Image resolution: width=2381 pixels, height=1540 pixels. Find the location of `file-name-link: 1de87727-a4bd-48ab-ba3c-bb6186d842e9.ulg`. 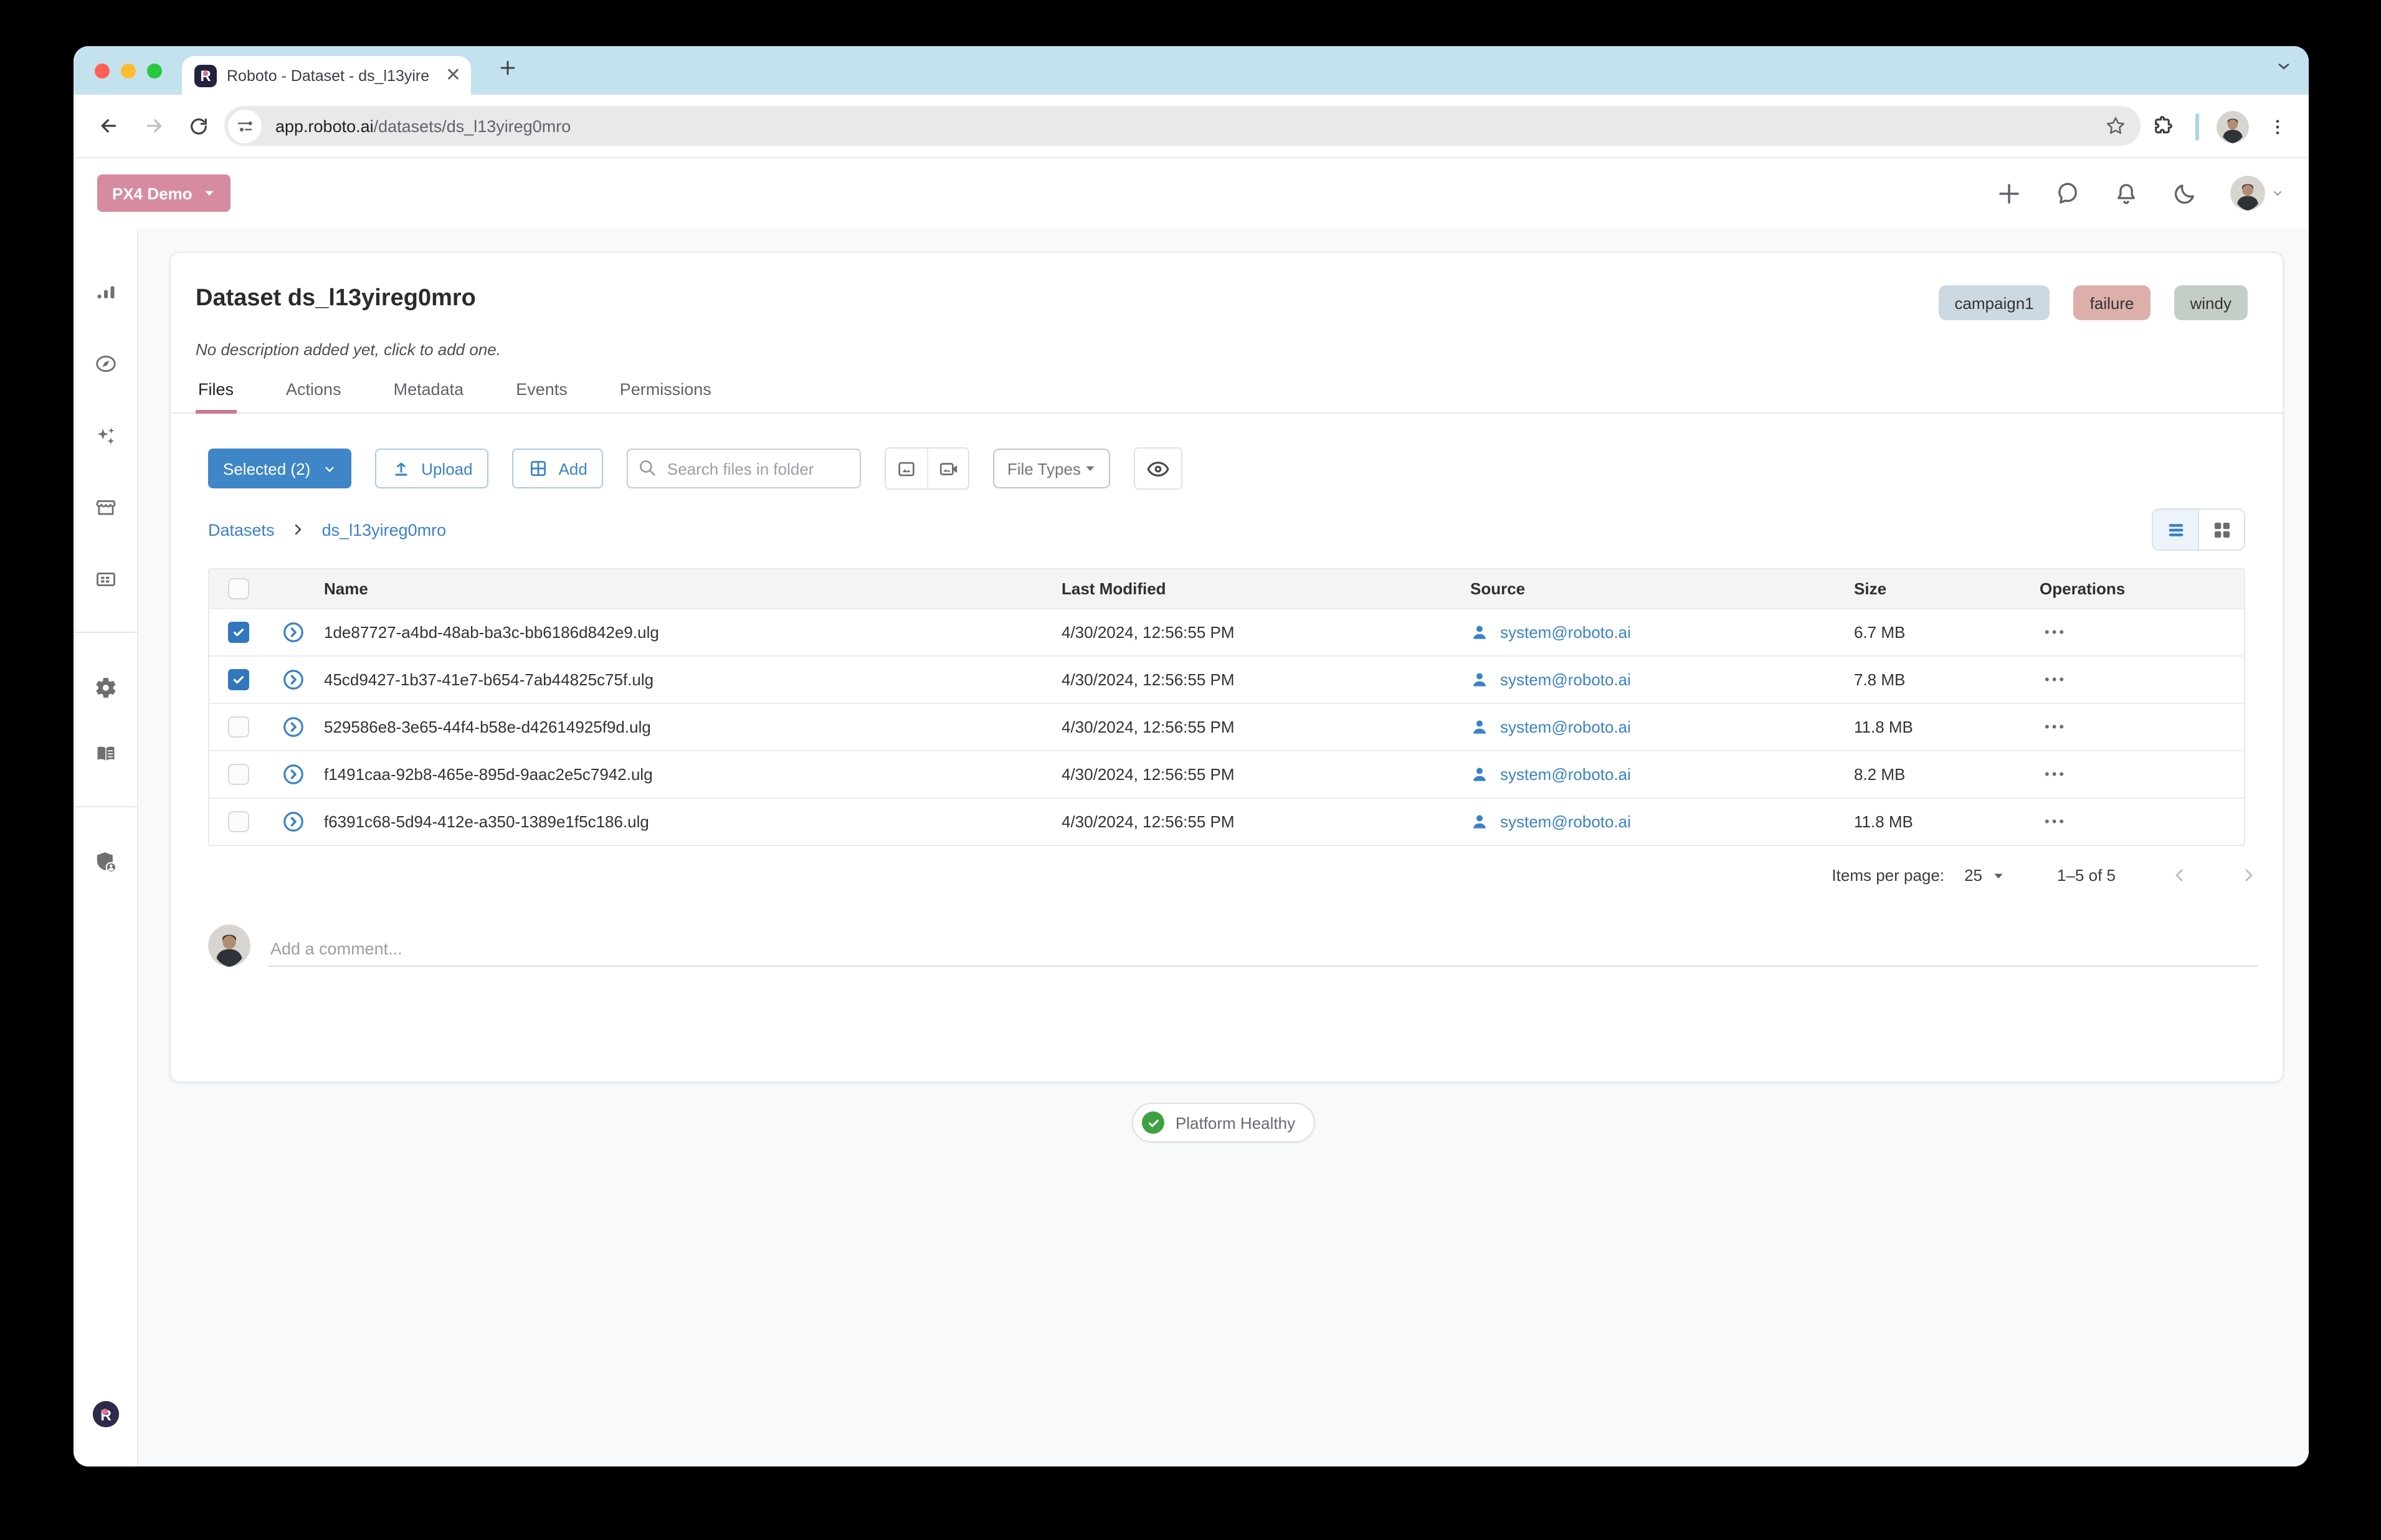

file-name-link: 1de87727-a4bd-48ab-ba3c-bb6186d842e9.ulg is located at coordinates (693, 632).